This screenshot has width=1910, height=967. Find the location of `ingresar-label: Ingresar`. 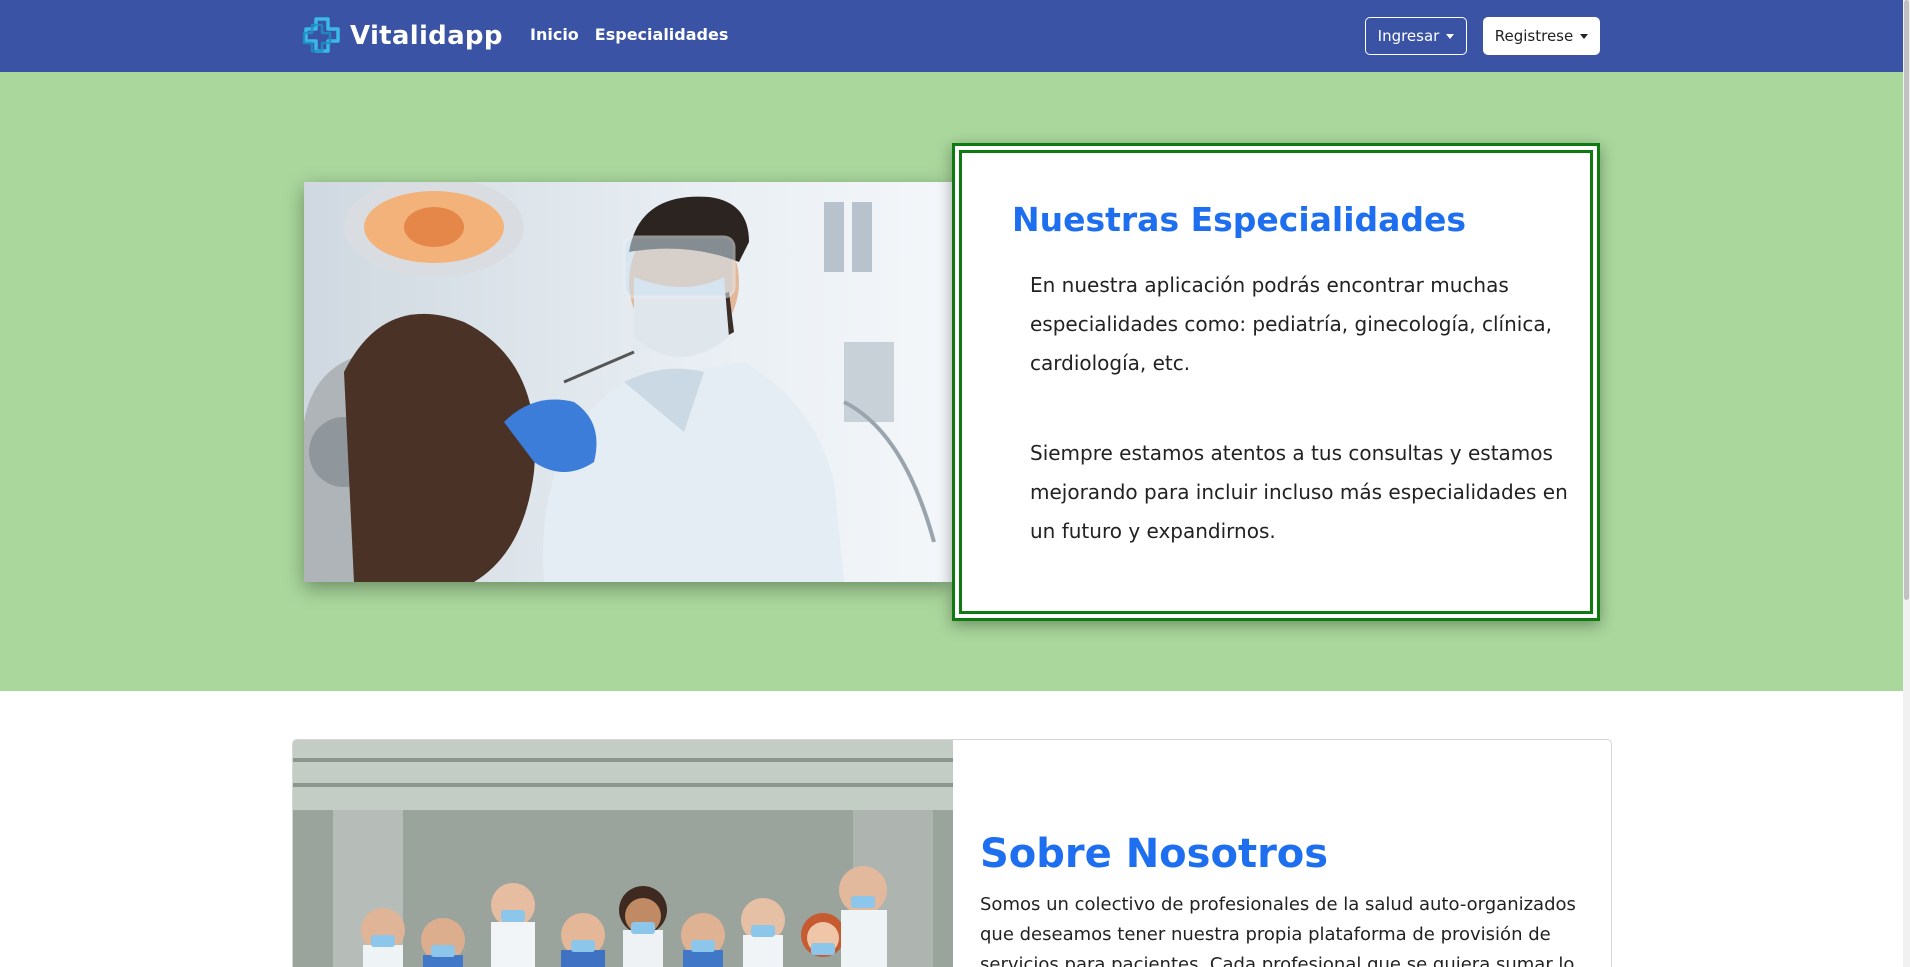

ingresar-label: Ingresar is located at coordinates (1408, 36).